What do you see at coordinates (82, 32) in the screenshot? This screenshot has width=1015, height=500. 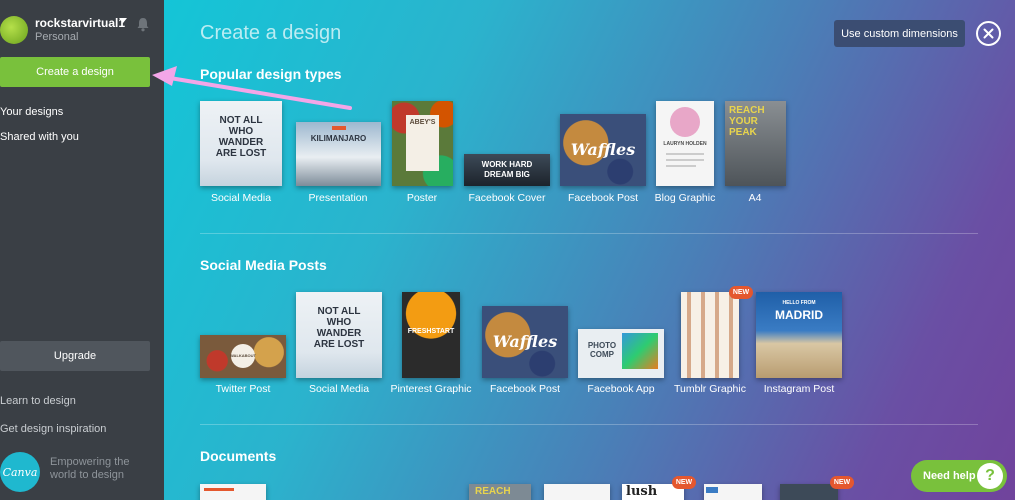 I see `user-menu: rockstarvirtual1 Personal` at bounding box center [82, 32].